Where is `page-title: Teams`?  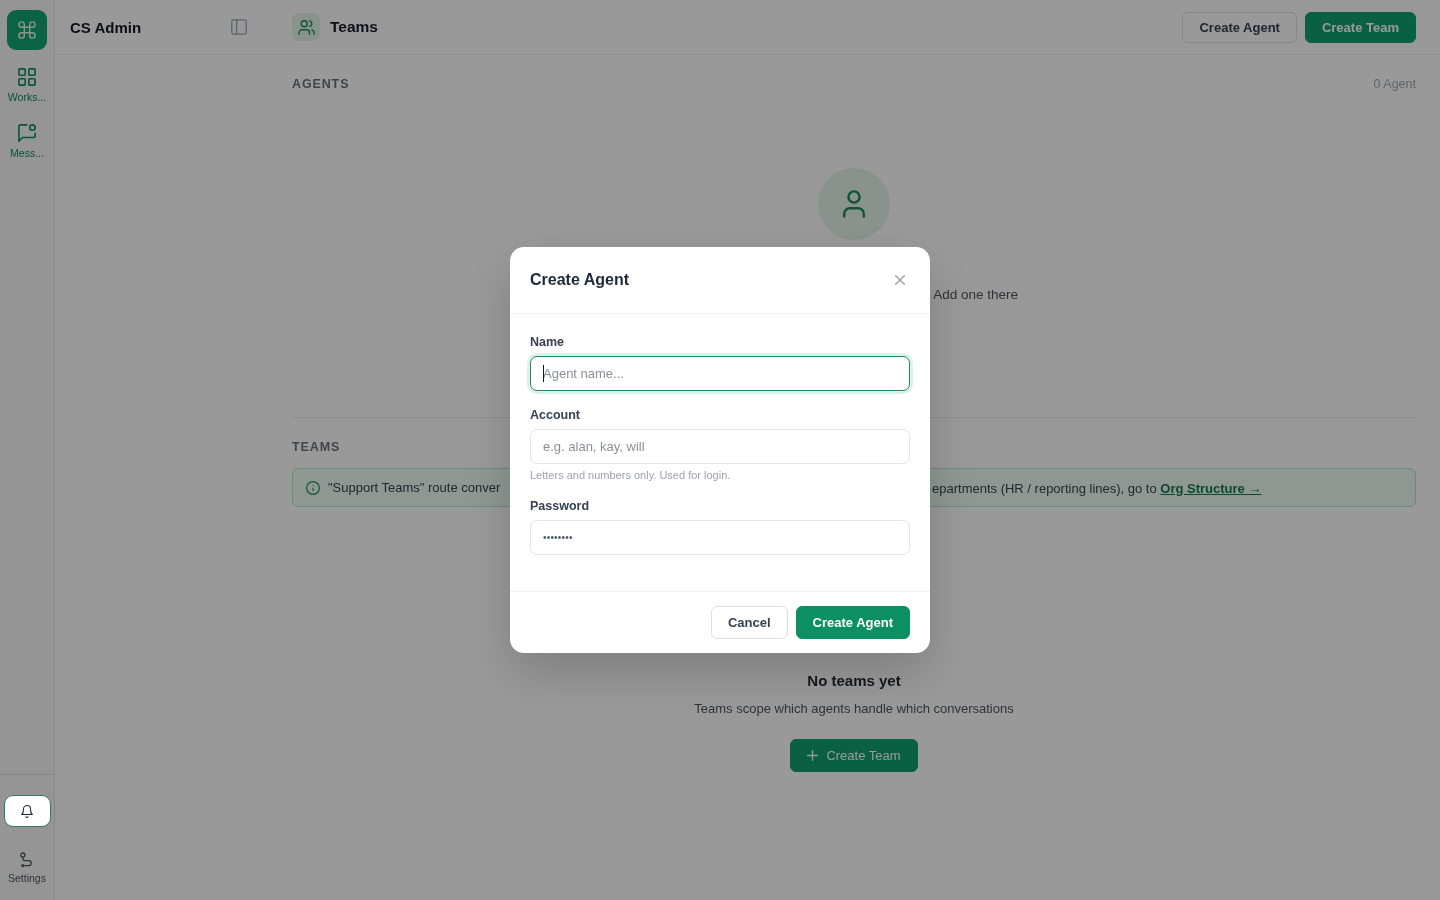 page-title: Teams is located at coordinates (354, 27).